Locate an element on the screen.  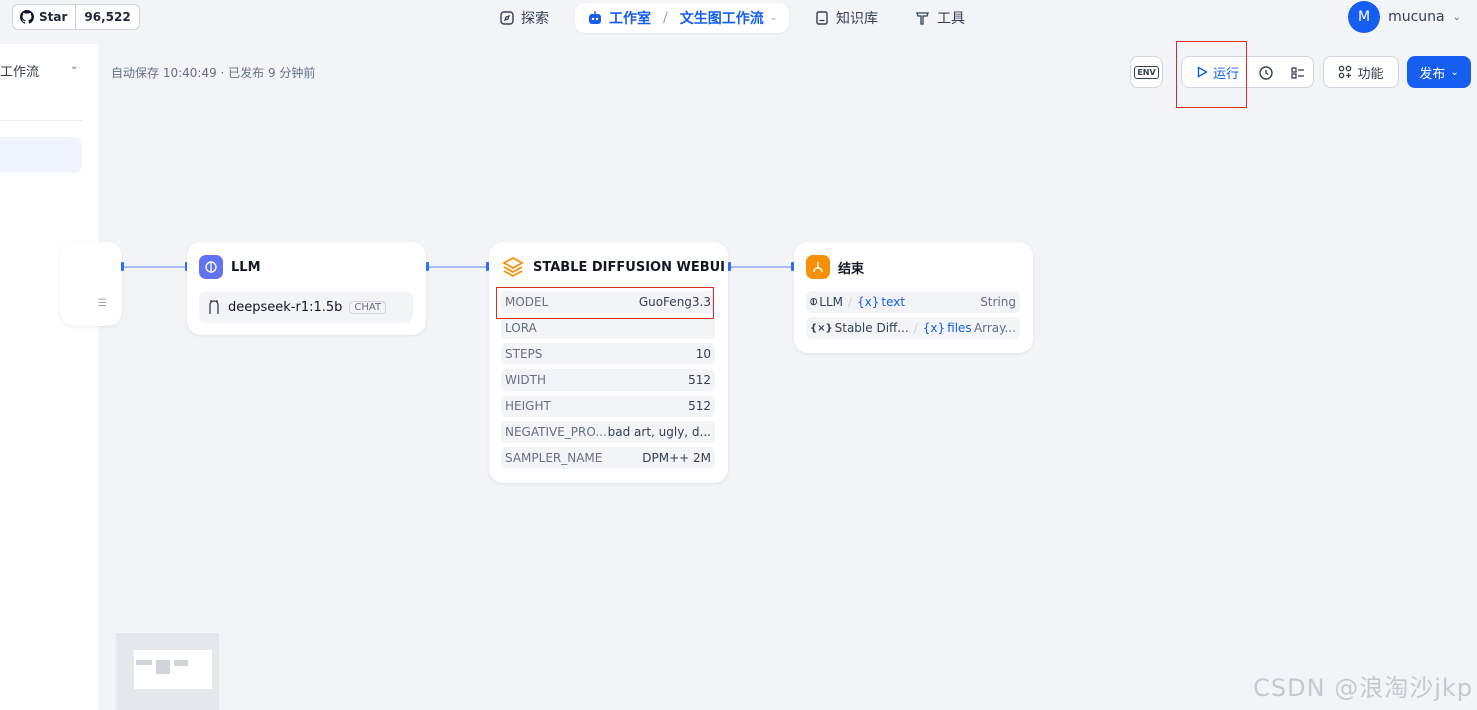
env-icon: ENV is located at coordinates (1146, 72).